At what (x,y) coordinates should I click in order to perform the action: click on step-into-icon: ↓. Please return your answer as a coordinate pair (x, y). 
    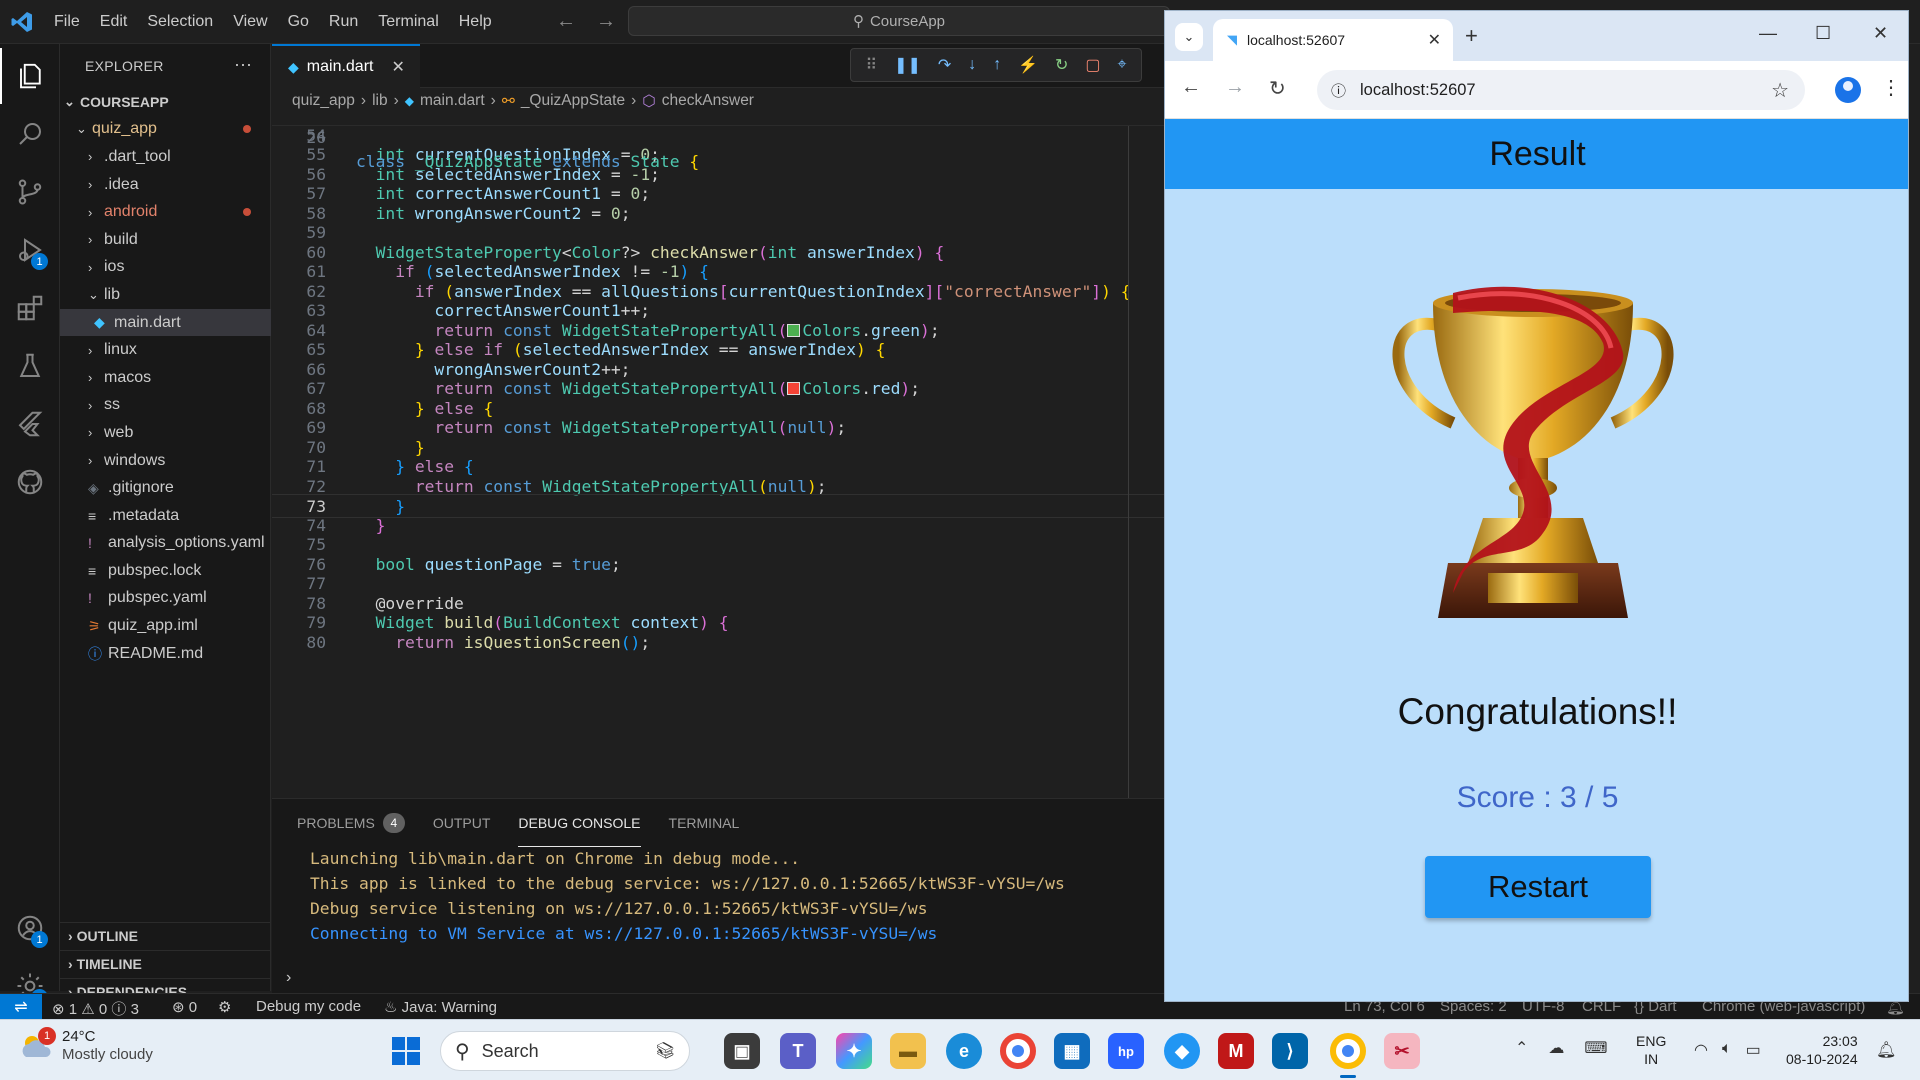
    Looking at the image, I should click on (972, 65).